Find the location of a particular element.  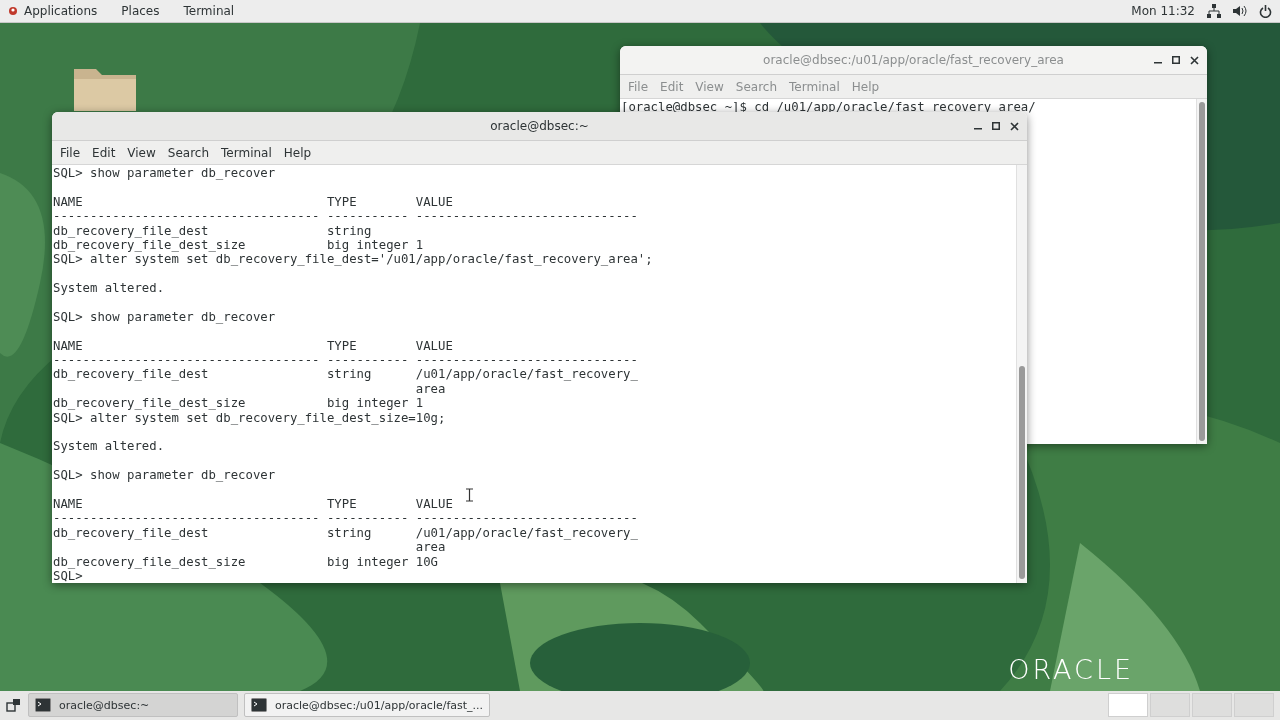

menu-item: View is located at coordinates (141, 152).